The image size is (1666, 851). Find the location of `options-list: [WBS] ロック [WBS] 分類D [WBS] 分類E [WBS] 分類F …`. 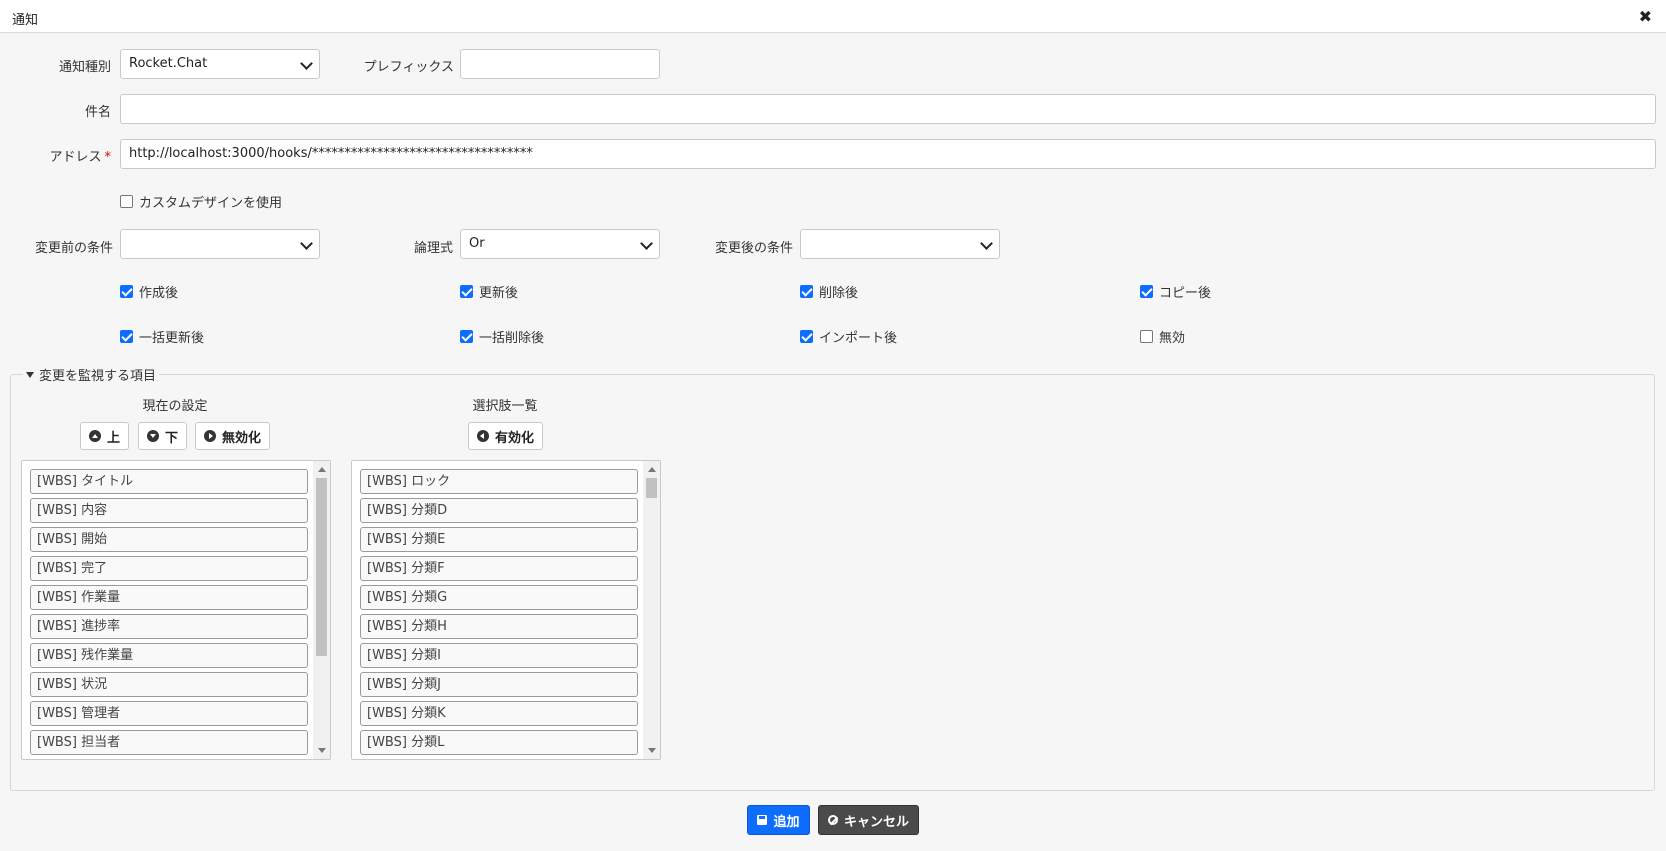

options-list: [WBS] ロック [WBS] 分類D [WBS] 分類E [WBS] 分類F … is located at coordinates (506, 610).